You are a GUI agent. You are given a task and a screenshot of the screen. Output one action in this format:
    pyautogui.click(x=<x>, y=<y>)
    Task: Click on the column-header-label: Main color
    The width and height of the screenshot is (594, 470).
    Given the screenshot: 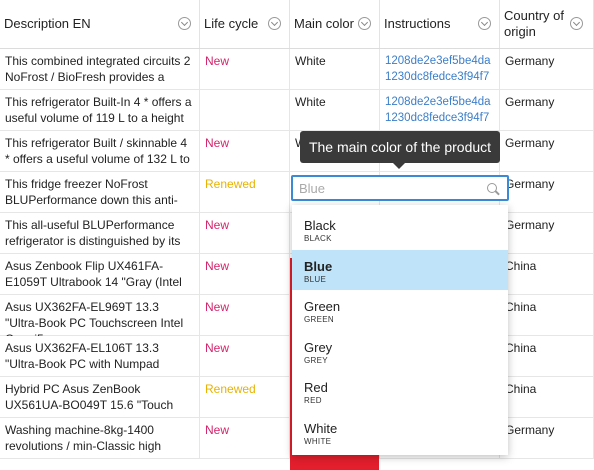 What is the action you would take?
    pyautogui.click(x=324, y=23)
    